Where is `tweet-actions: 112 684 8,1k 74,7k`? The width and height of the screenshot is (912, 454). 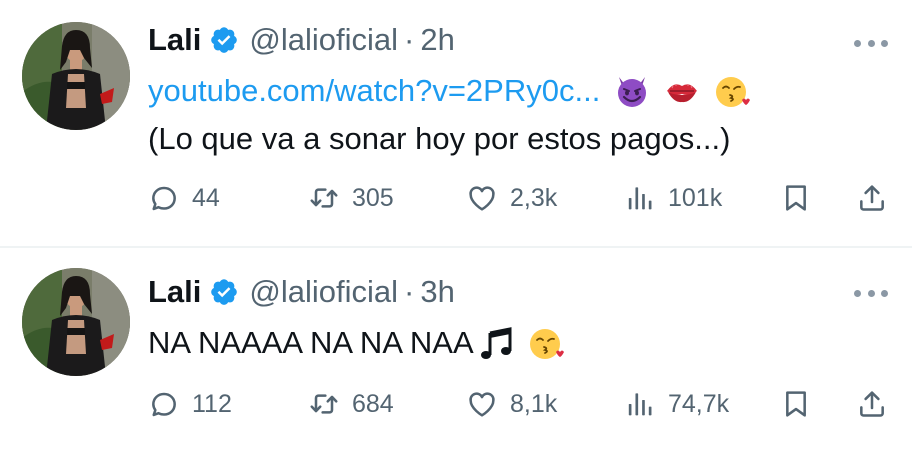 tweet-actions: 112 684 8,1k 74,7k is located at coordinates (518, 404).